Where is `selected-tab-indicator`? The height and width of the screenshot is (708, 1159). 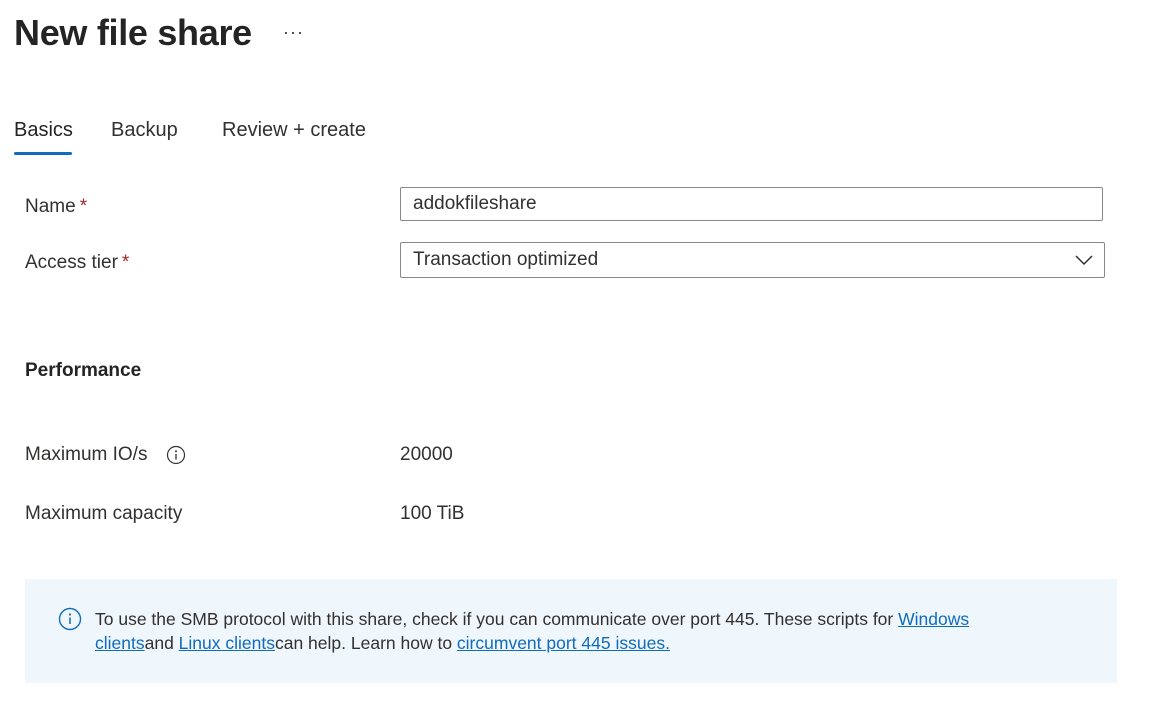 selected-tab-indicator is located at coordinates (43, 153).